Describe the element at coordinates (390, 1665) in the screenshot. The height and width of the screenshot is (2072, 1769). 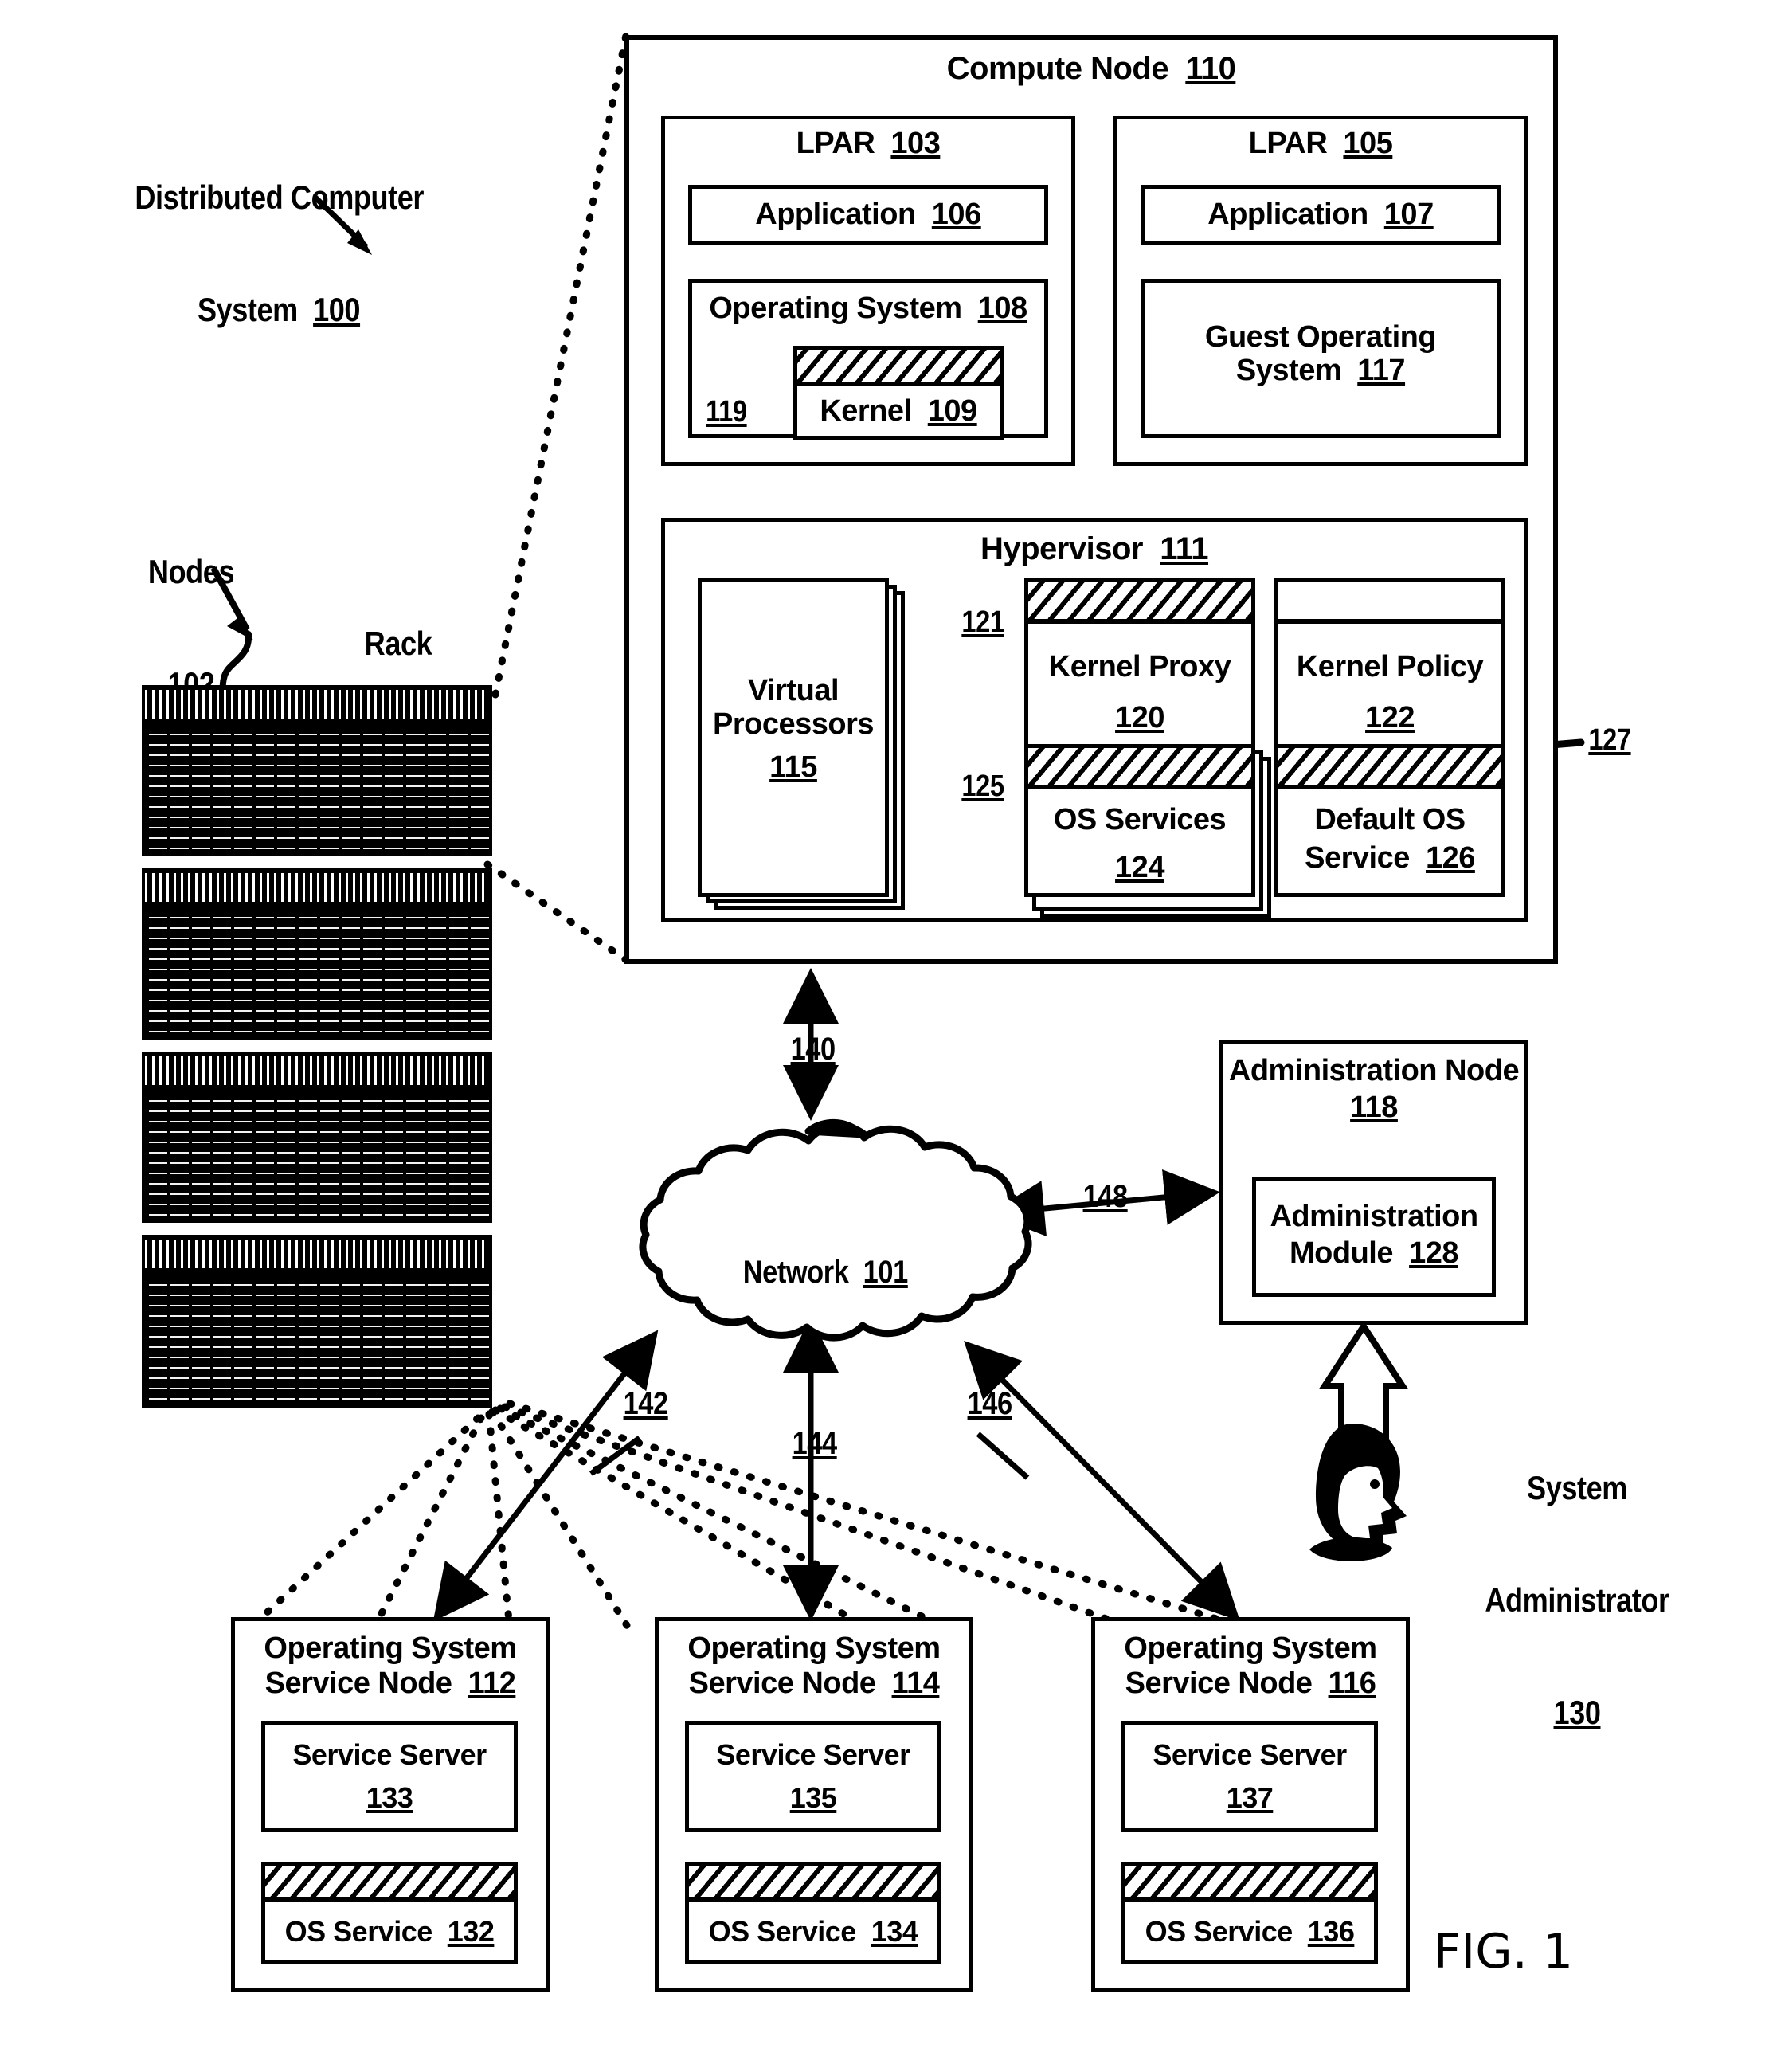
I see `os-service-node-112-title: Operating System Service Node 112` at that location.